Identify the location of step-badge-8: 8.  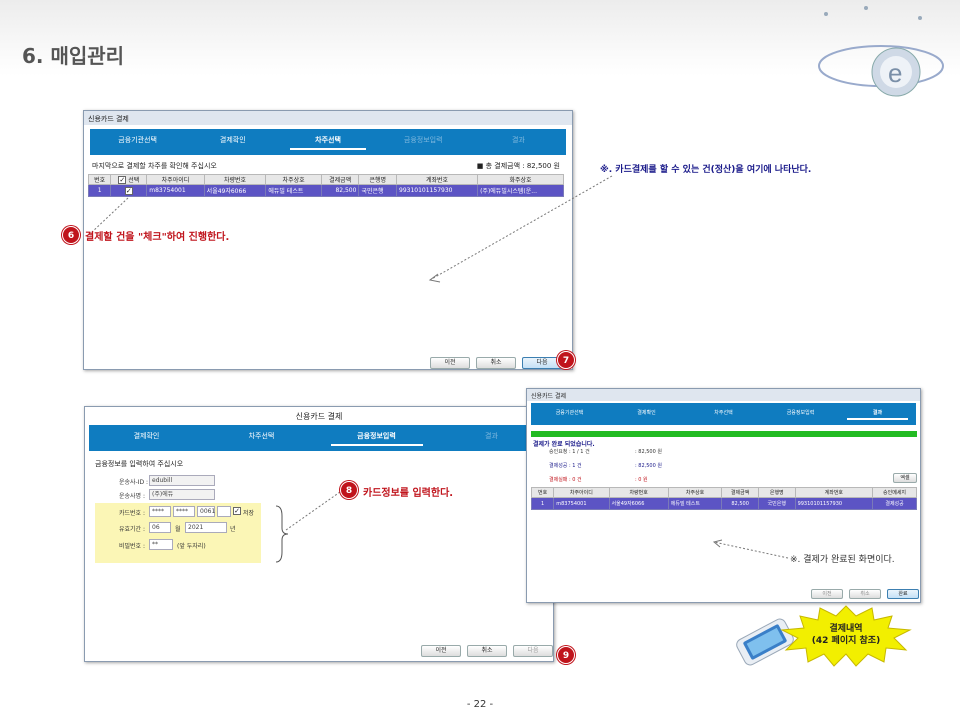
(349, 490).